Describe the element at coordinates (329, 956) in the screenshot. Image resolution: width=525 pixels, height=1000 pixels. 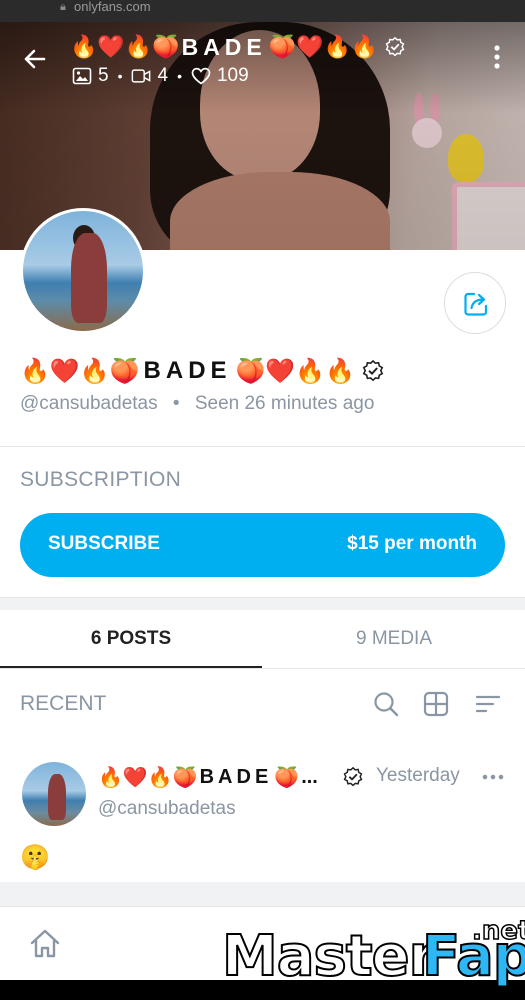
I see `watermark-part-1: Master` at that location.